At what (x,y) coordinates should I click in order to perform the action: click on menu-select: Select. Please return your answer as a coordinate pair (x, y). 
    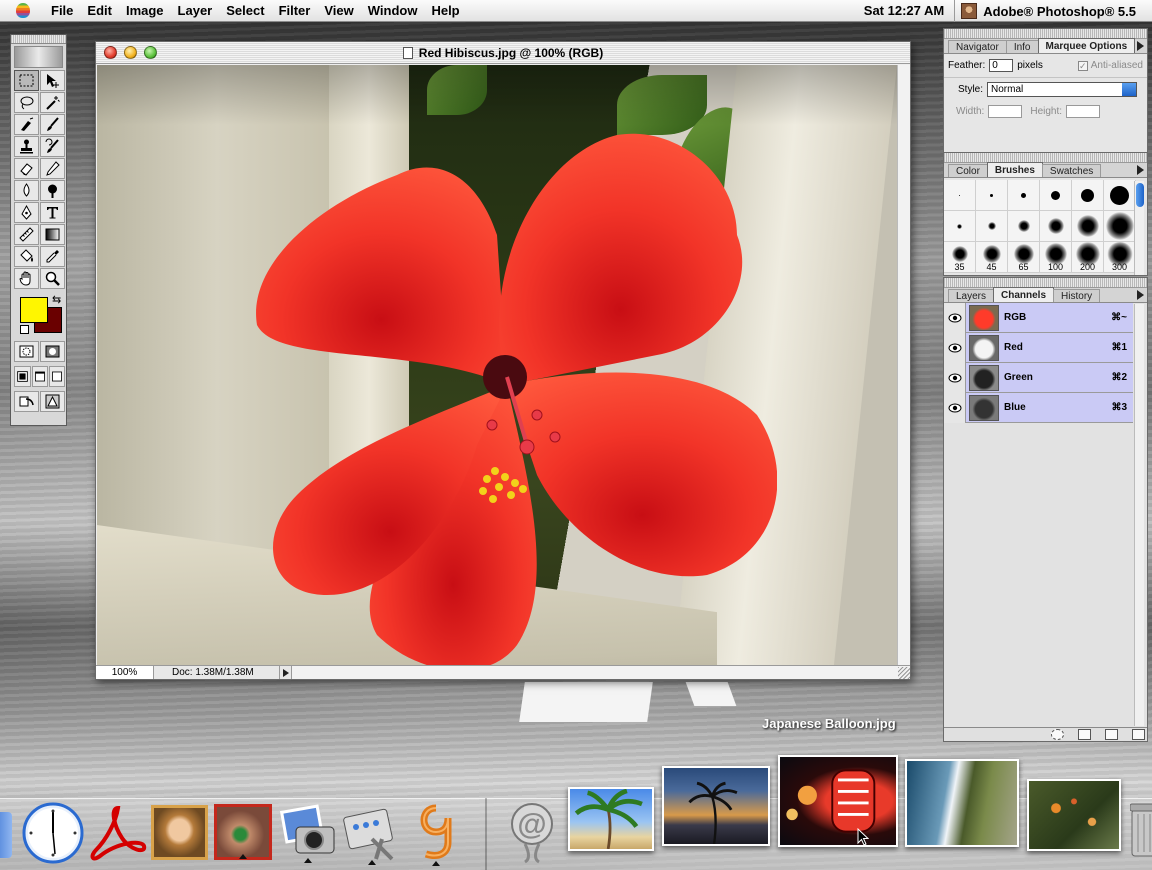
    Looking at the image, I should click on (245, 11).